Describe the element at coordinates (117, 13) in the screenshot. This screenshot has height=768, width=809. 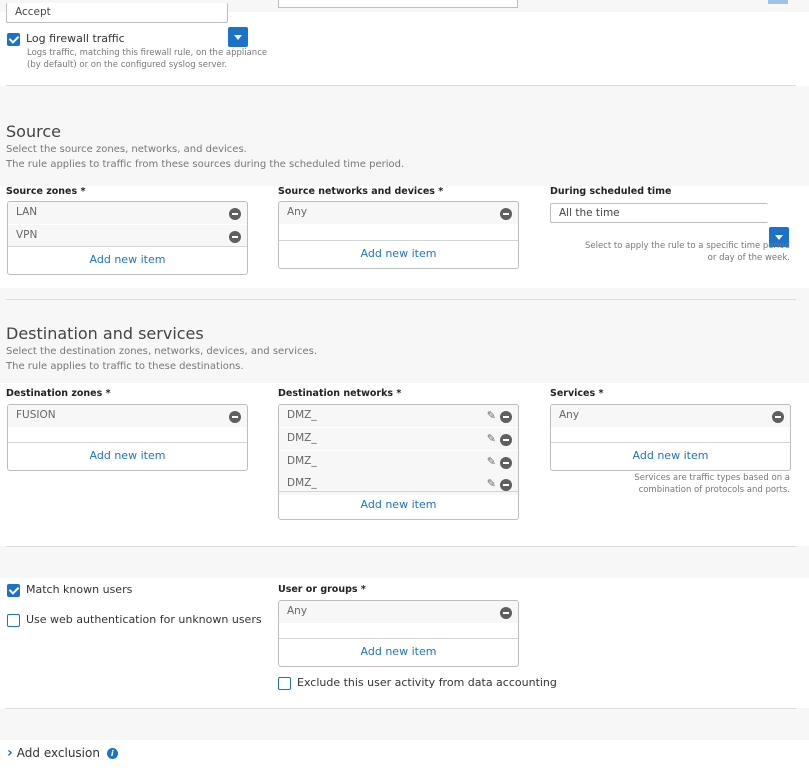
I see `action-select: Accept` at that location.